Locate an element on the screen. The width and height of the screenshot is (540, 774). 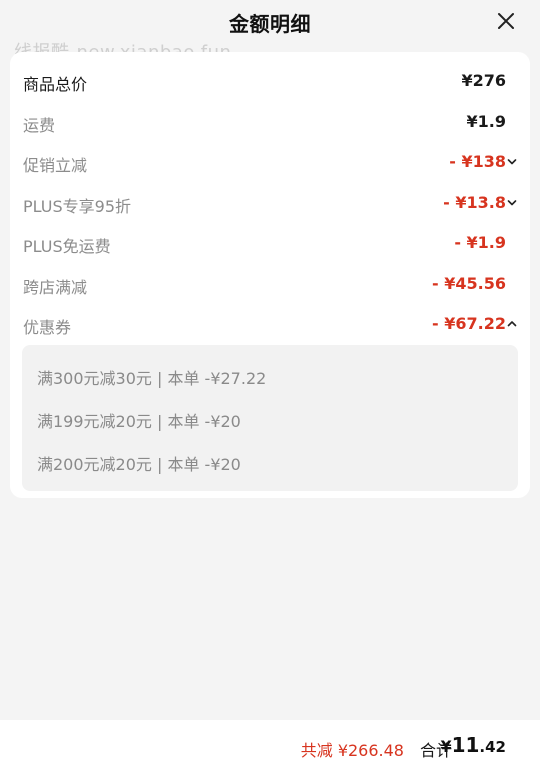
footer-bar: 共减 ¥266.48 合计 ¥11.42 is located at coordinates (270, 747).